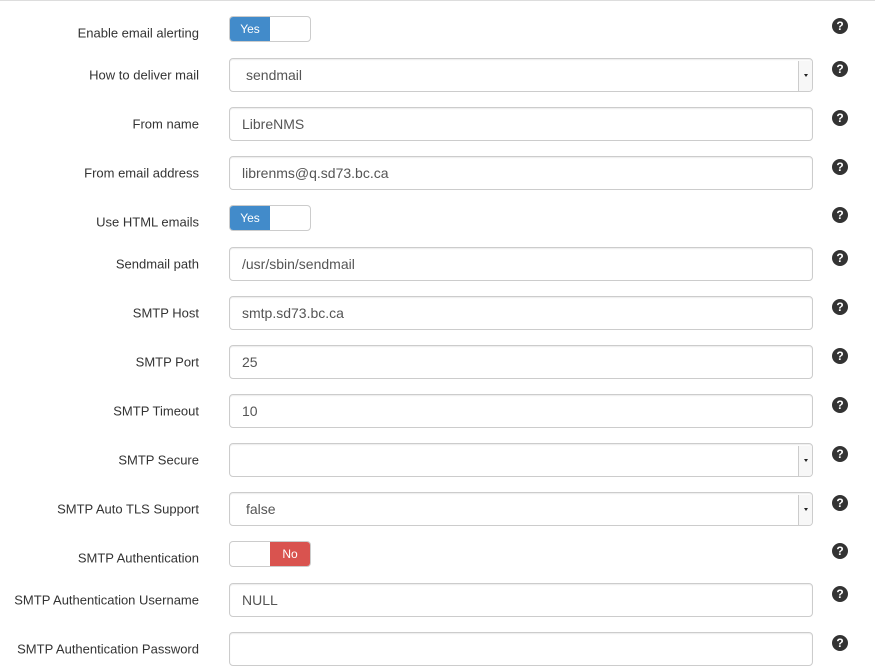 This screenshot has height=672, width=875. Describe the element at coordinates (521, 362) in the screenshot. I see `smtp-port-input: 25` at that location.